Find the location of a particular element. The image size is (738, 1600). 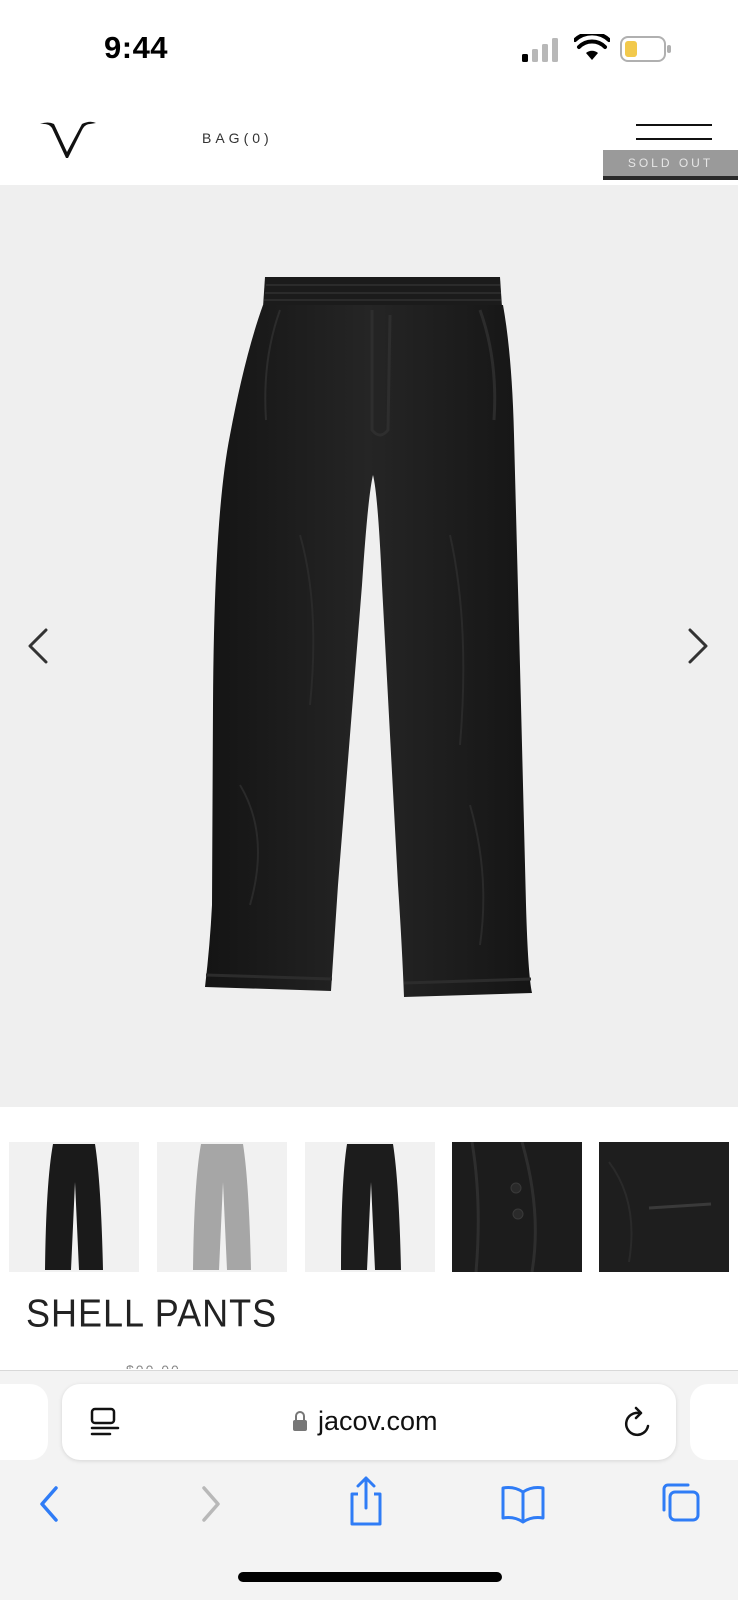

product-title: SHELL PANTS is located at coordinates (152, 1313).